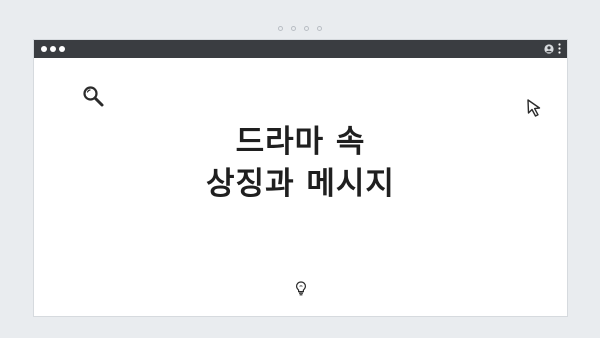 Image resolution: width=600 pixels, height=338 pixels. Describe the element at coordinates (536, 110) in the screenshot. I see `cursor-icon` at that location.